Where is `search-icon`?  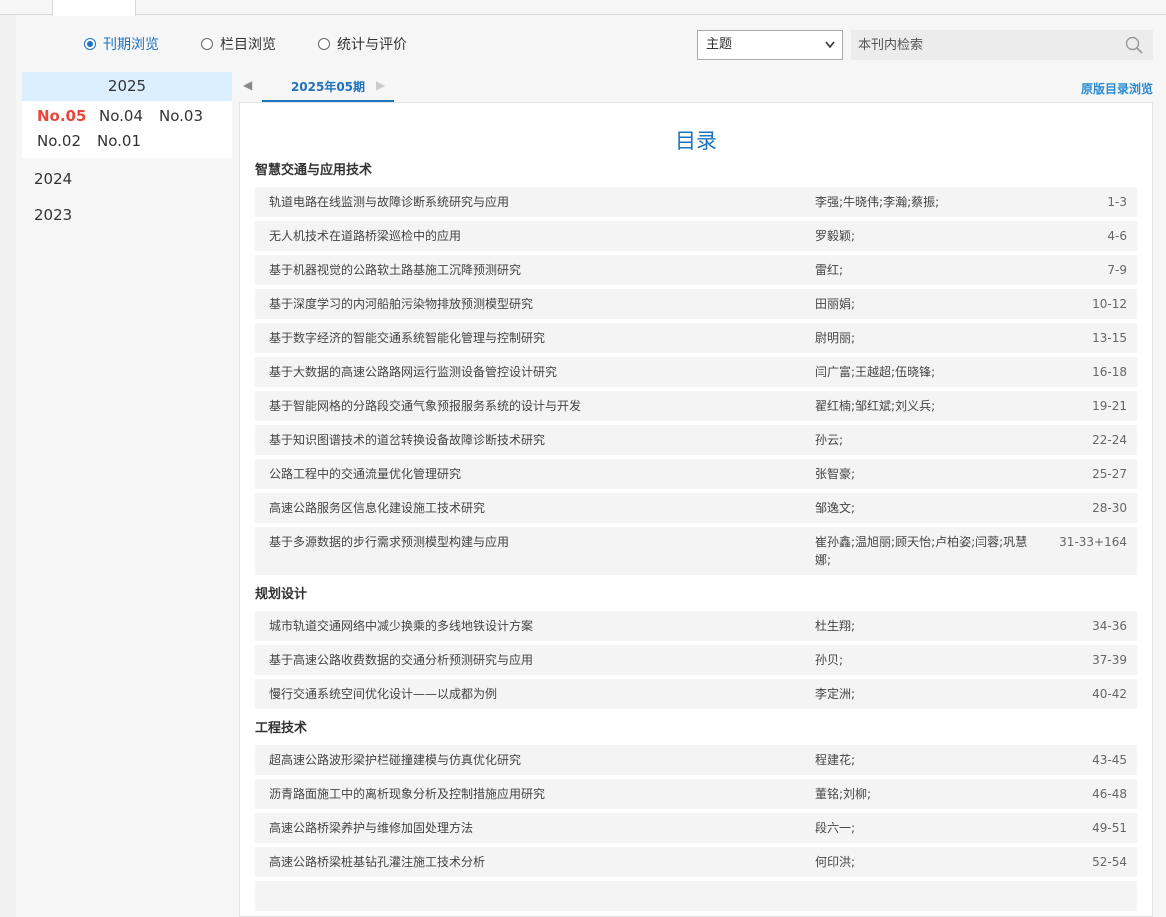
search-icon is located at coordinates (1134, 45).